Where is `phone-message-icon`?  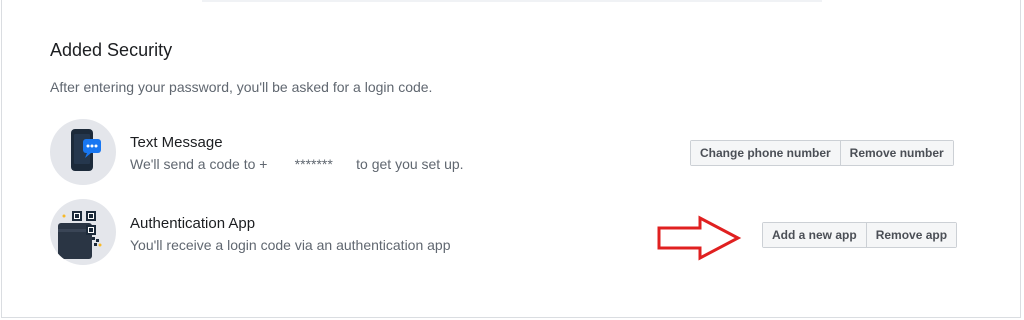 phone-message-icon is located at coordinates (83, 152).